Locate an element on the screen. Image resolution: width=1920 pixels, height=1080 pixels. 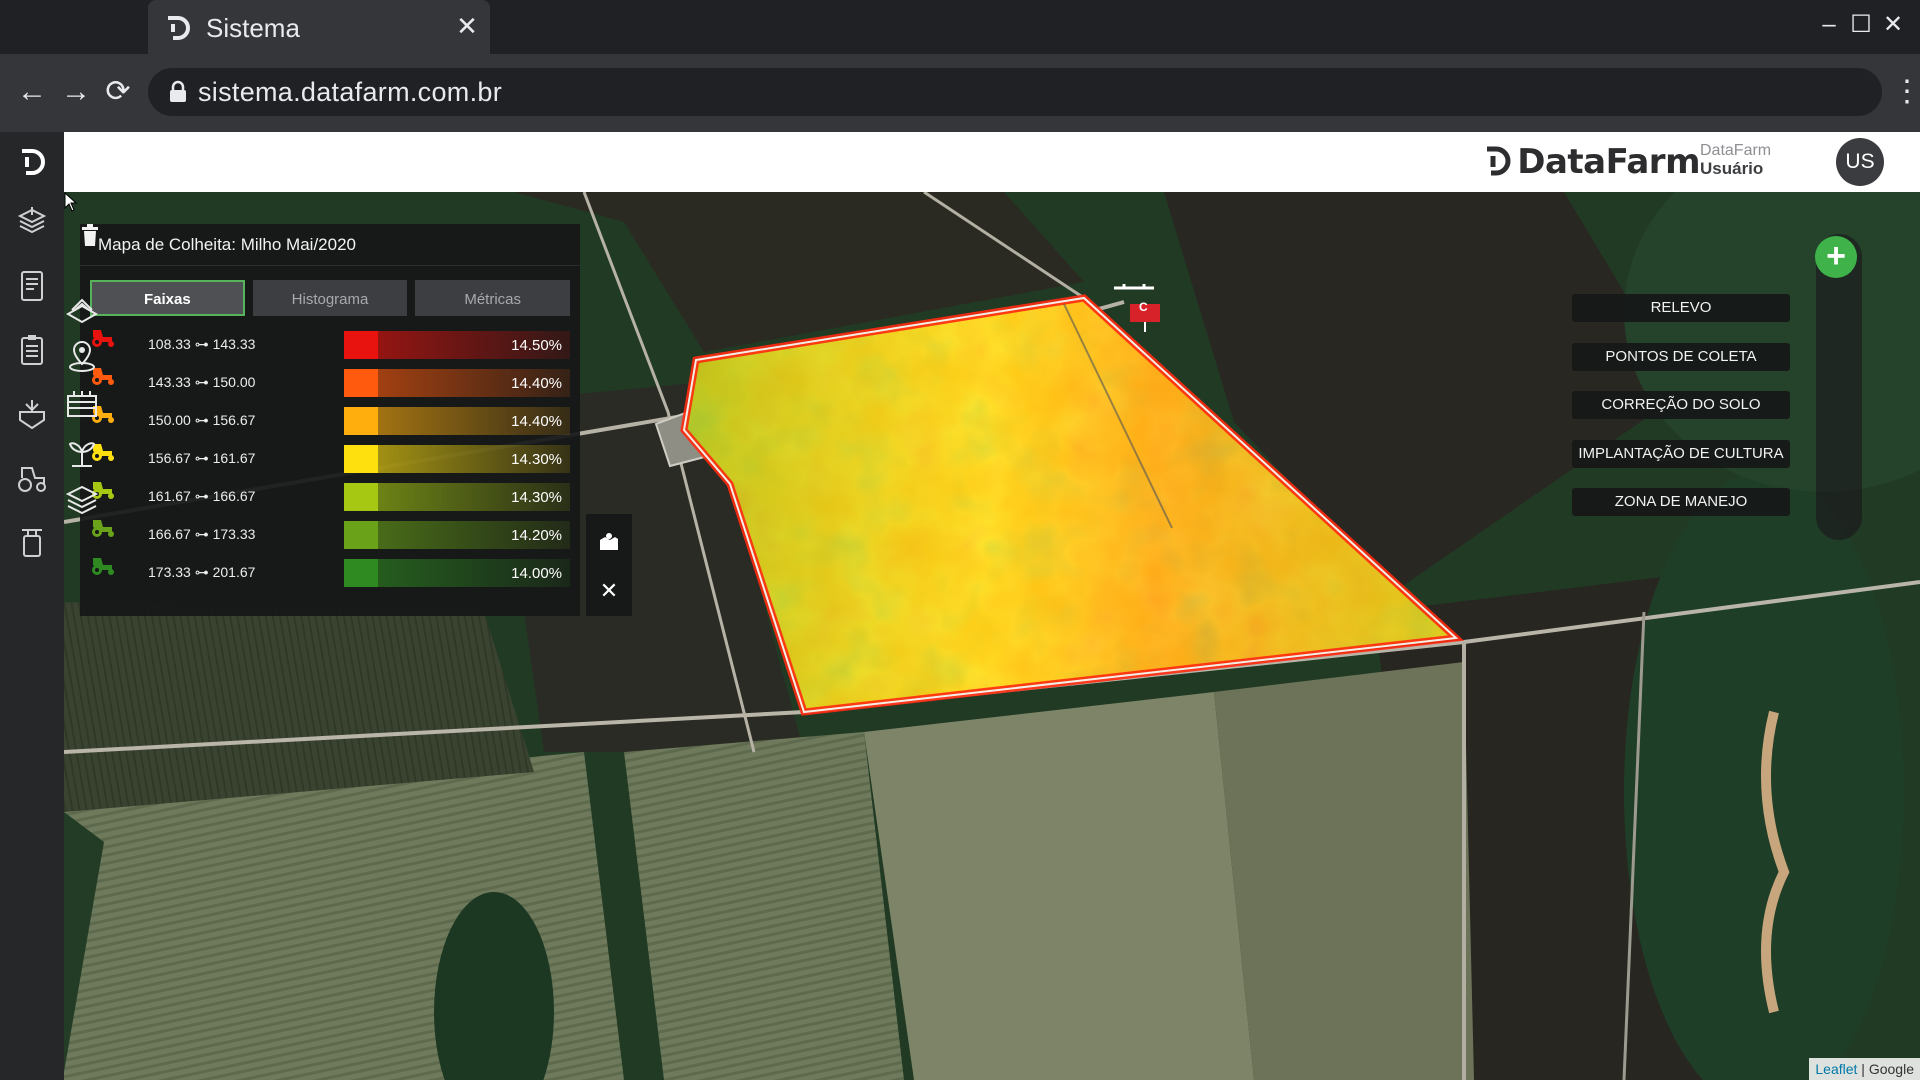
tab-histograma: Histograma is located at coordinates (330, 298).